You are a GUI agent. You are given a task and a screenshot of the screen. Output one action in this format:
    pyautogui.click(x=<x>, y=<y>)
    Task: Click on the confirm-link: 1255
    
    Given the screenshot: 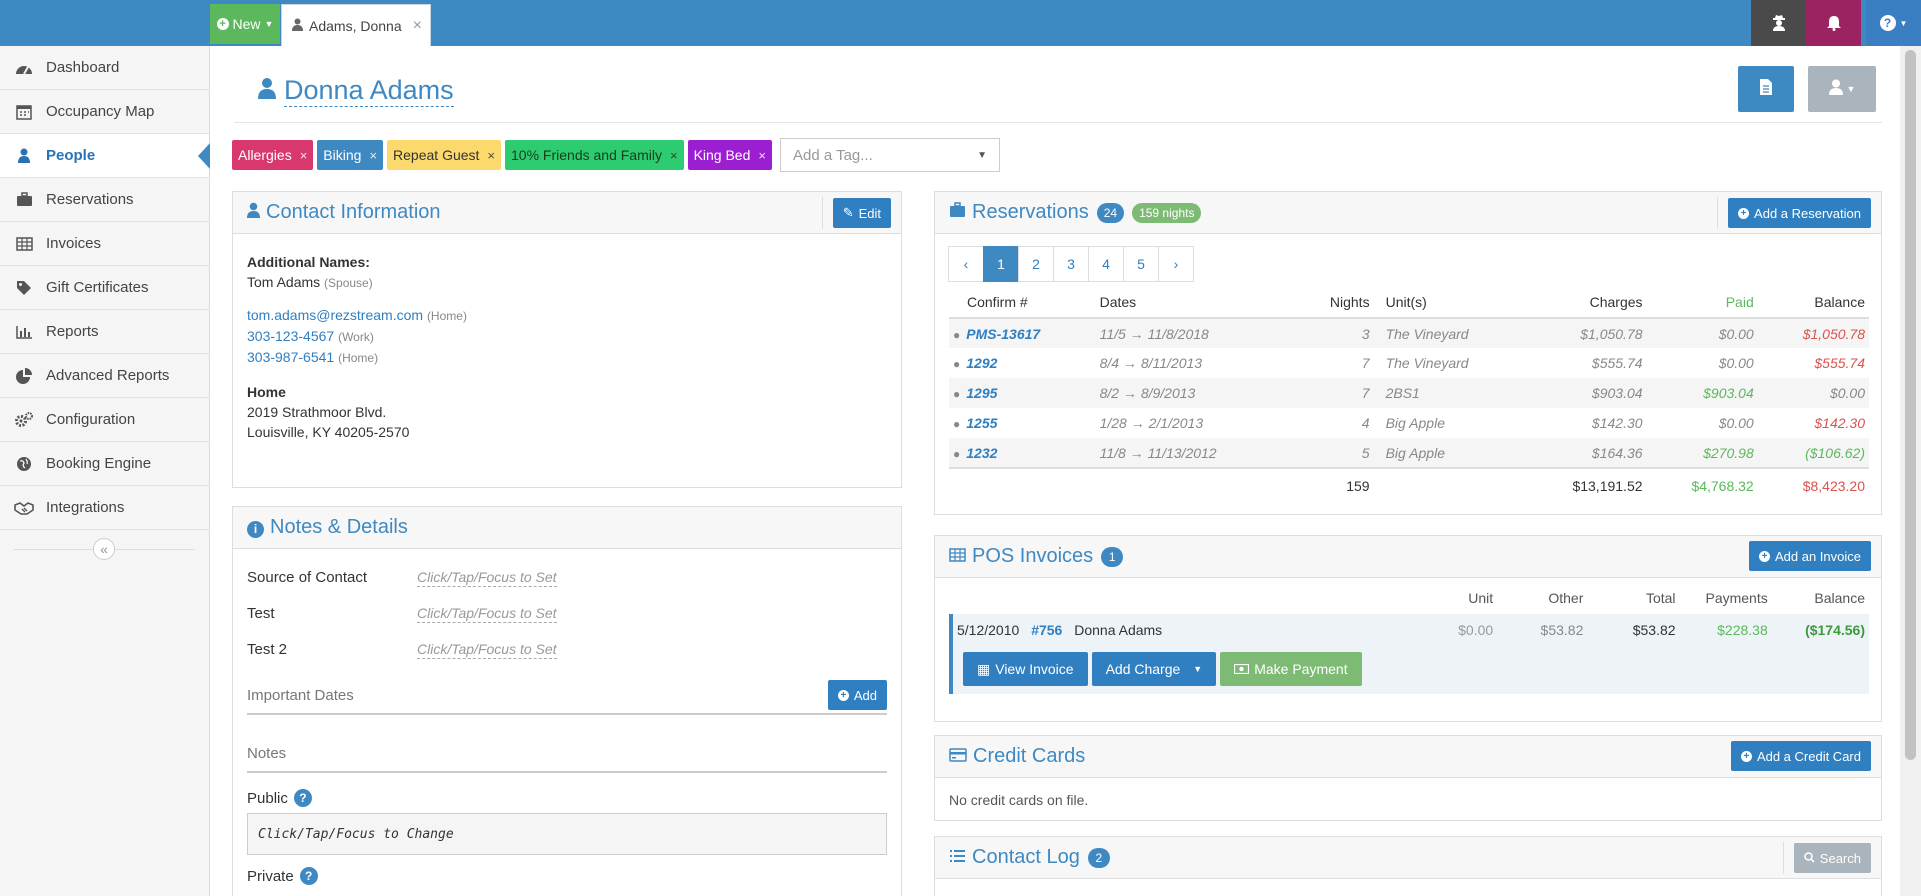 What is the action you would take?
    pyautogui.click(x=981, y=423)
    